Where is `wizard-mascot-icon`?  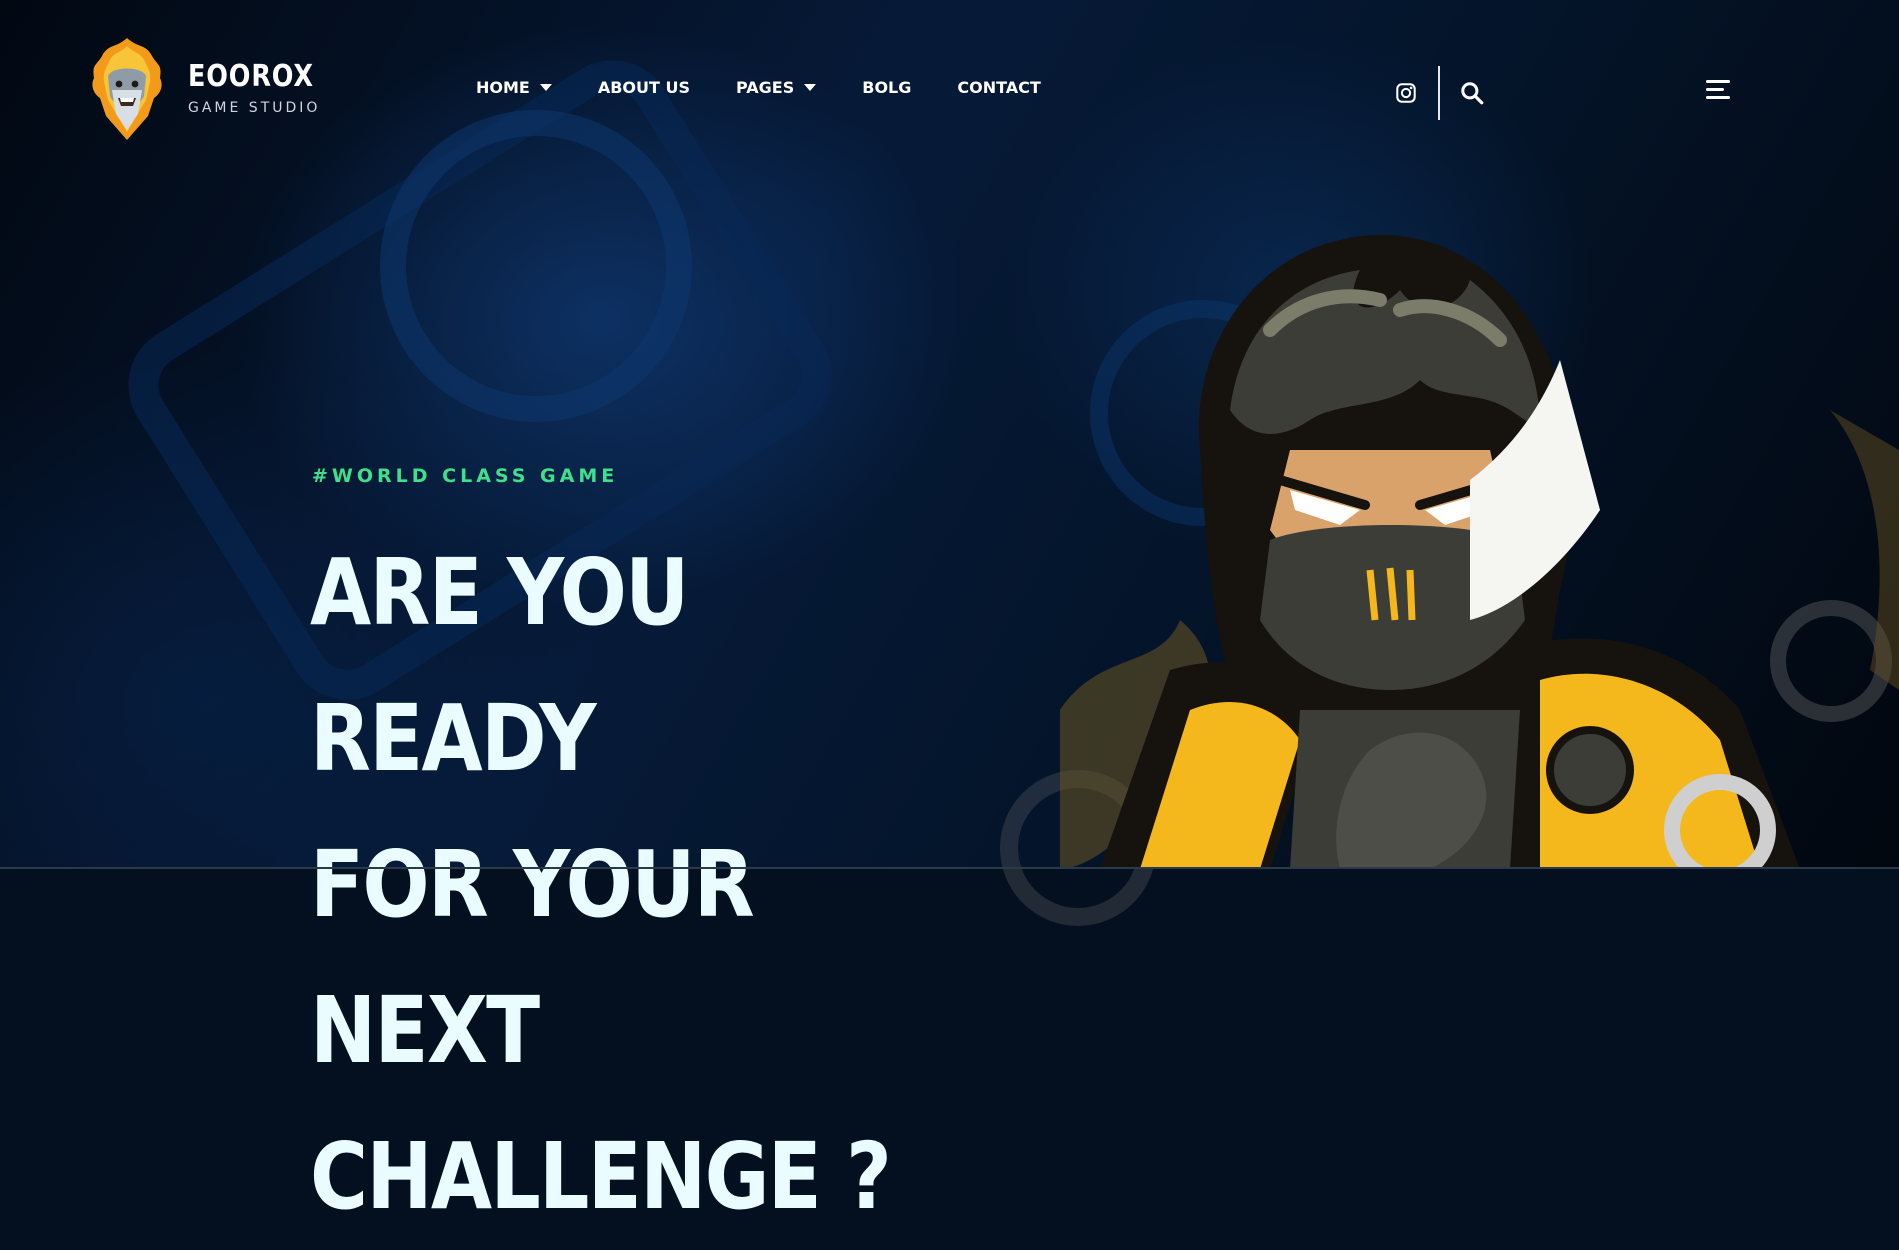
wizard-mascot-icon is located at coordinates (127, 89).